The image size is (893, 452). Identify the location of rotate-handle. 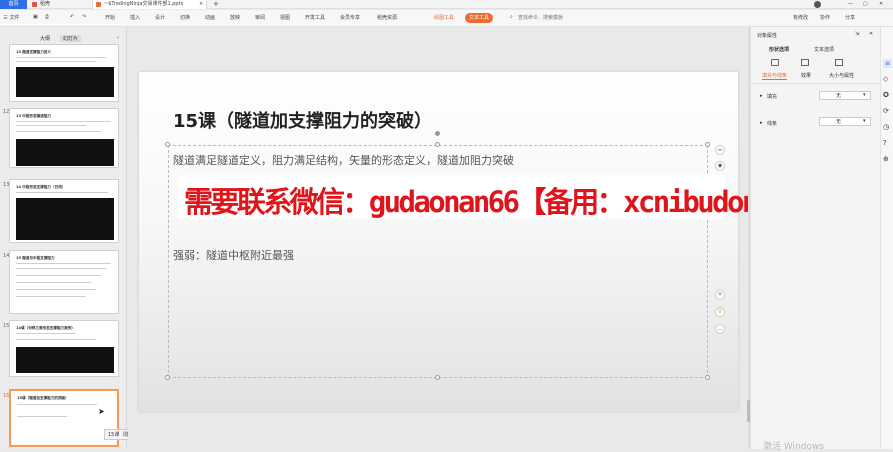
(437, 133).